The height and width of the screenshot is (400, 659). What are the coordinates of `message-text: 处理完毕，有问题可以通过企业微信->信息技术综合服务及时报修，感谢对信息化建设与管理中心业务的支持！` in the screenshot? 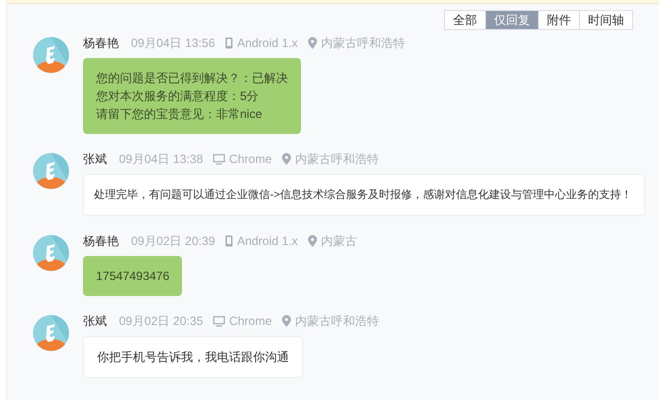 It's located at (364, 195).